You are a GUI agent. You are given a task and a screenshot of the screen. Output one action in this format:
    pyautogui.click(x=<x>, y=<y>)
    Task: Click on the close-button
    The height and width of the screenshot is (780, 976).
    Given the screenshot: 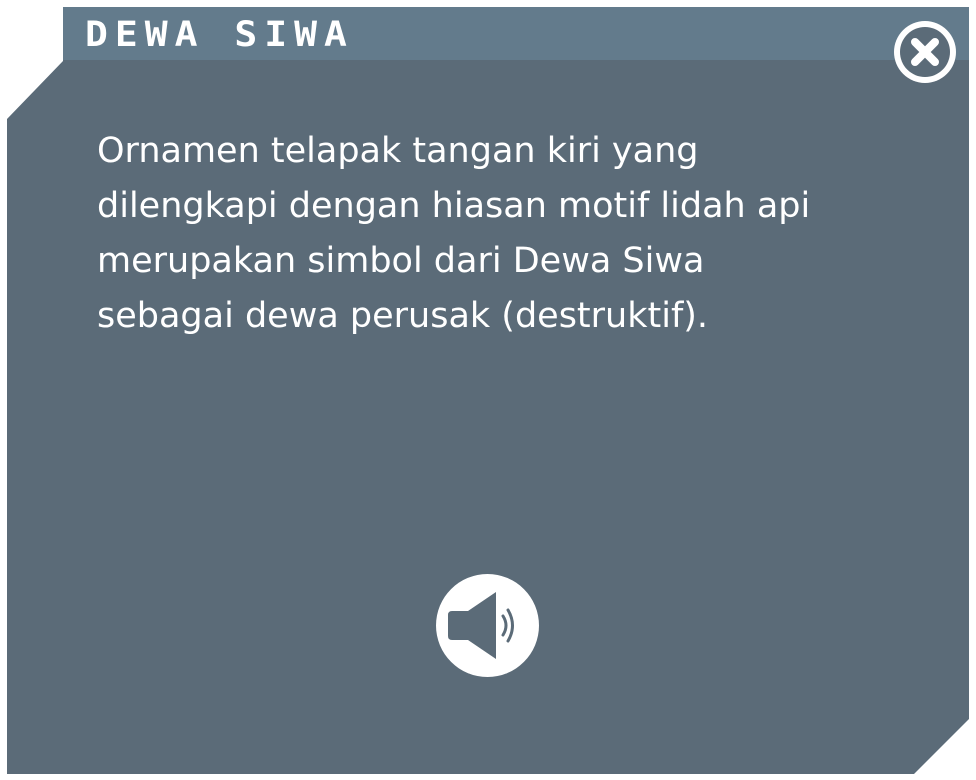 What is the action you would take?
    pyautogui.click(x=925, y=52)
    